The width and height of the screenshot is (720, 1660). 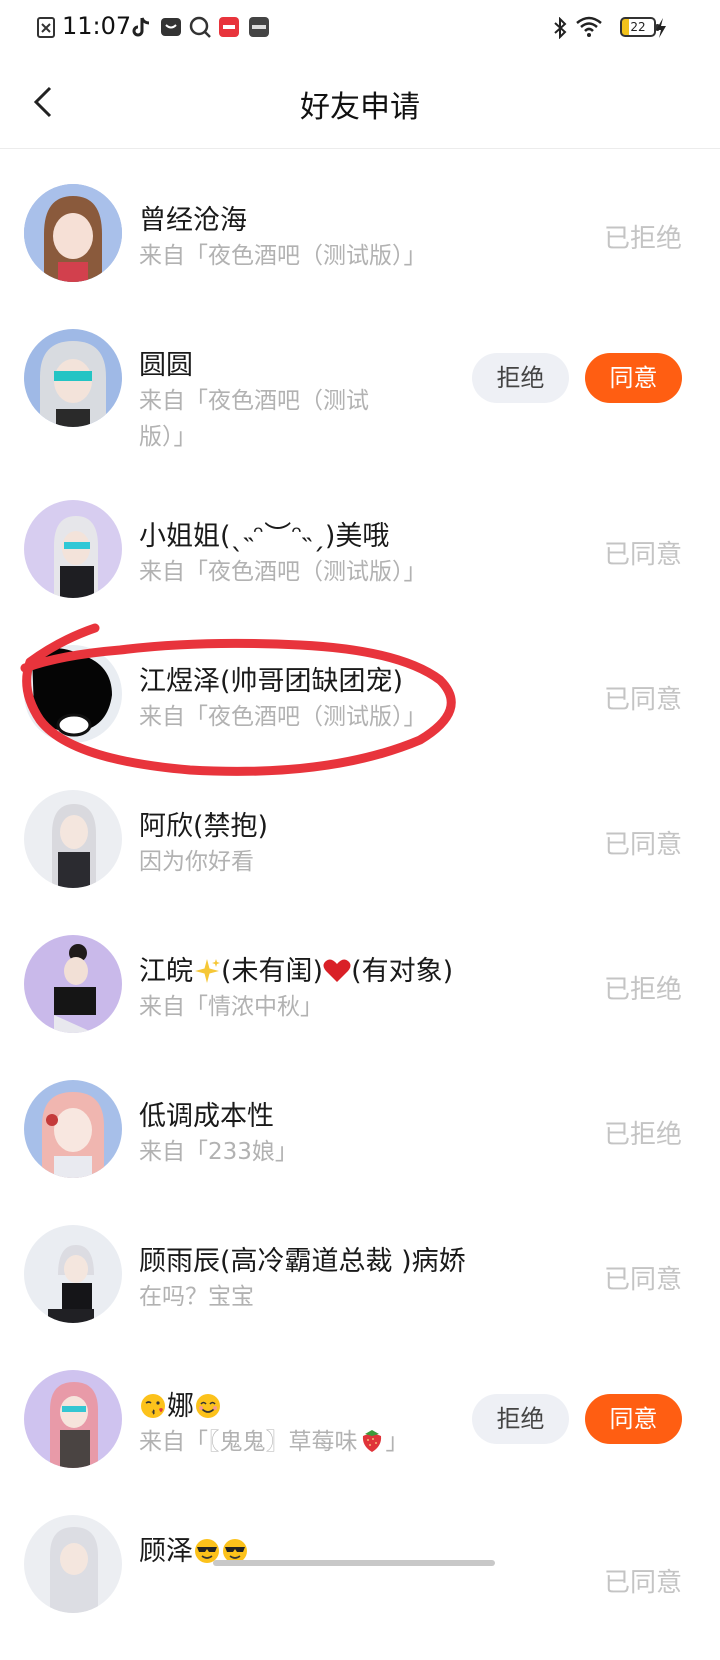 I want to click on request-row: 圆圆 来自「夜色酒吧（测试 版）」 拒绝 同意, so click(x=360, y=414).